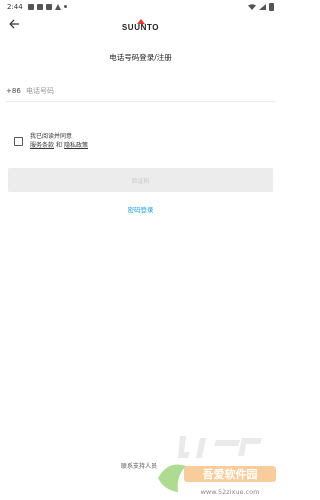 The image size is (320, 500). What do you see at coordinates (140, 57) in the screenshot?
I see `page-title: 电话号码登录/注册` at bounding box center [140, 57].